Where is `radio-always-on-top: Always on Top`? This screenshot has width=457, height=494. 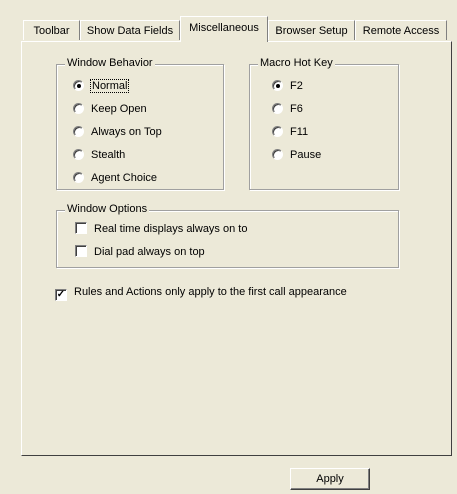
radio-always-on-top: Always on Top is located at coordinates (117, 132).